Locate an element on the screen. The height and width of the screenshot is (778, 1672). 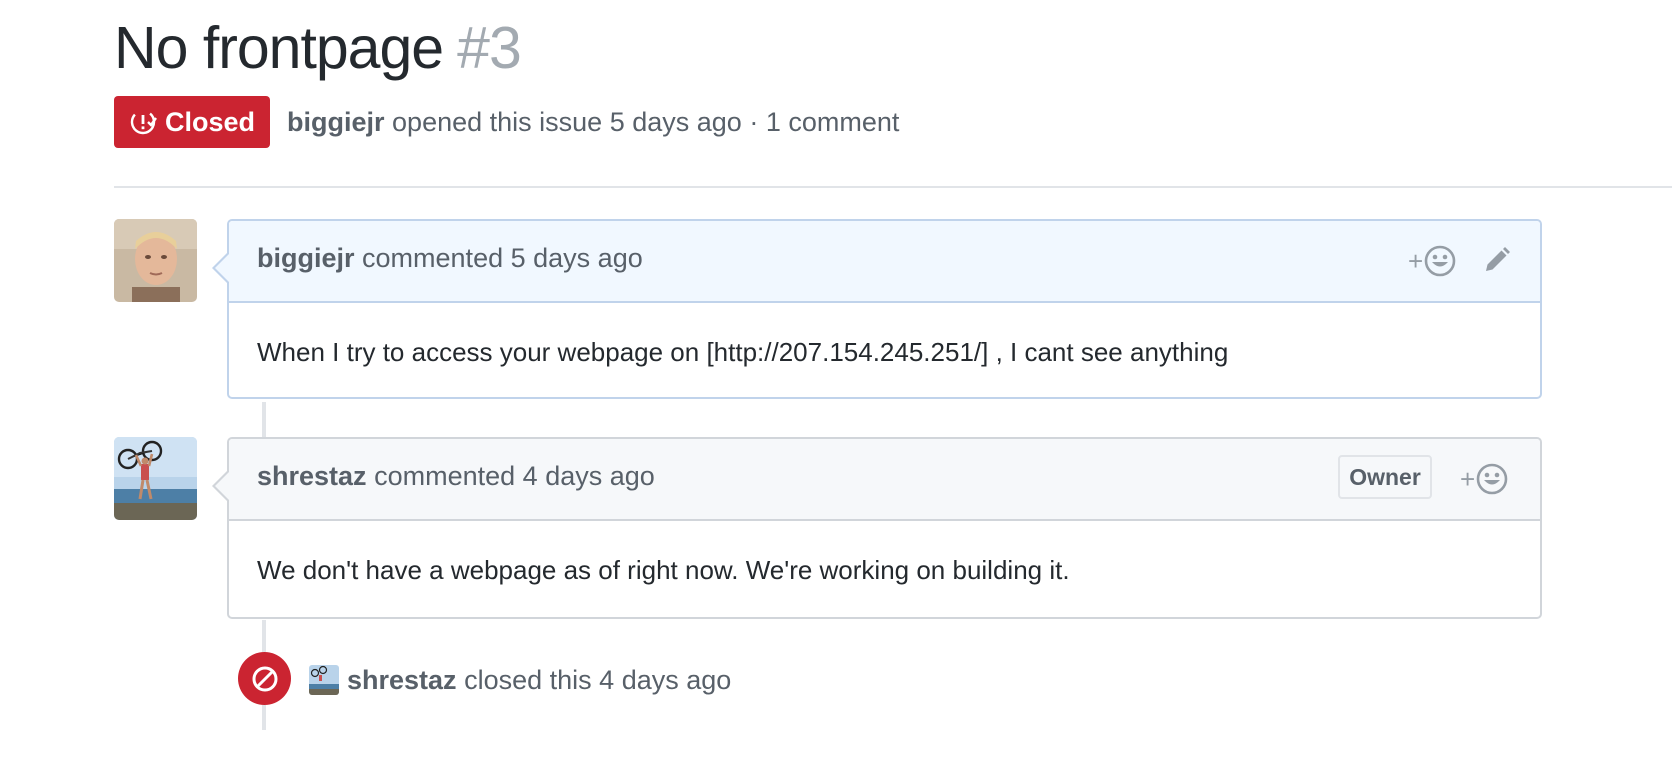
event-actor-avatar is located at coordinates (324, 680).